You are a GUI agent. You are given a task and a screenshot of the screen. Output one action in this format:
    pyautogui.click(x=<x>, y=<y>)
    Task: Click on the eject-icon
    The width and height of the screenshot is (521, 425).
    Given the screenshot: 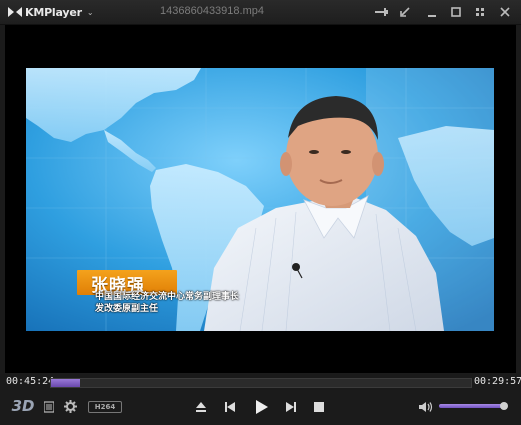 What is the action you would take?
    pyautogui.click(x=201, y=407)
    